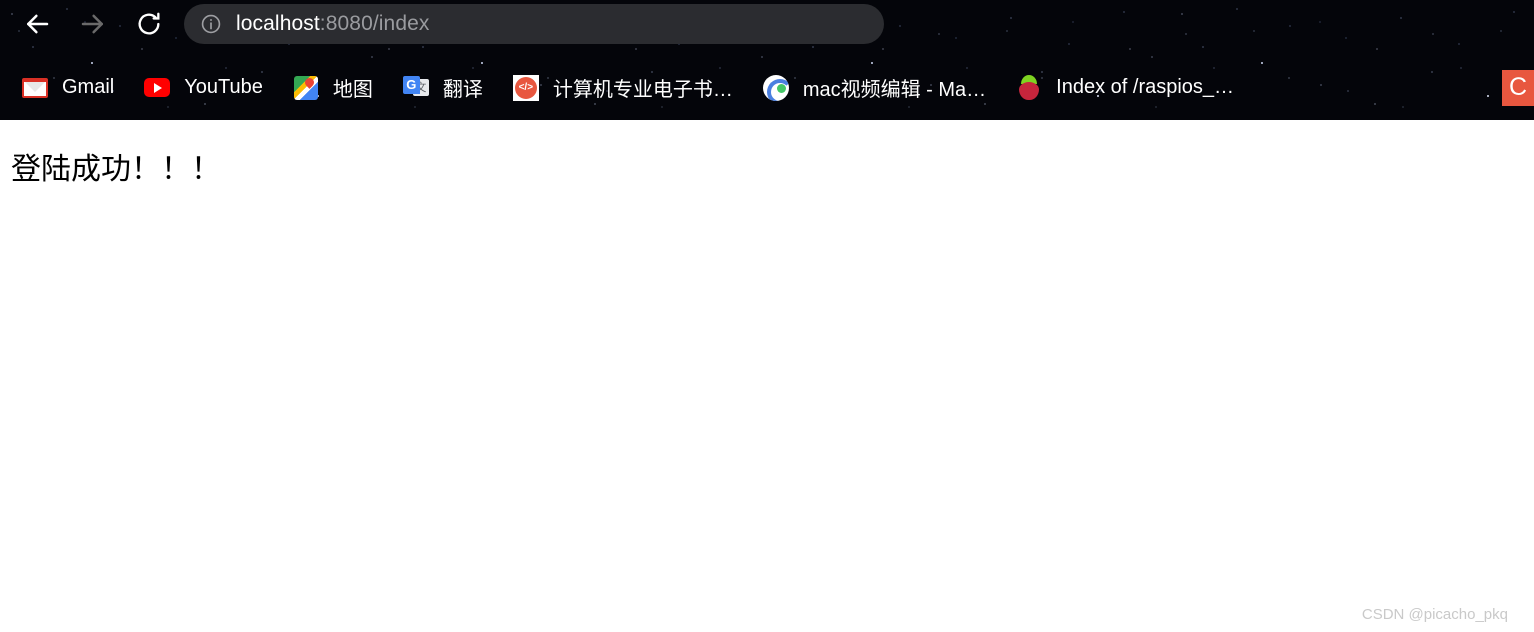 The width and height of the screenshot is (1534, 632). I want to click on reload-button, so click(149, 24).